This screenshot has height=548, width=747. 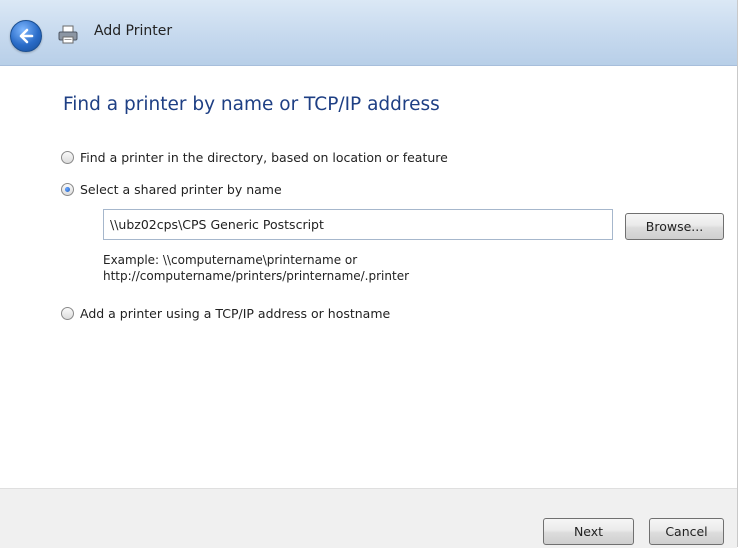 What do you see at coordinates (68, 34) in the screenshot?
I see `printer-icon` at bounding box center [68, 34].